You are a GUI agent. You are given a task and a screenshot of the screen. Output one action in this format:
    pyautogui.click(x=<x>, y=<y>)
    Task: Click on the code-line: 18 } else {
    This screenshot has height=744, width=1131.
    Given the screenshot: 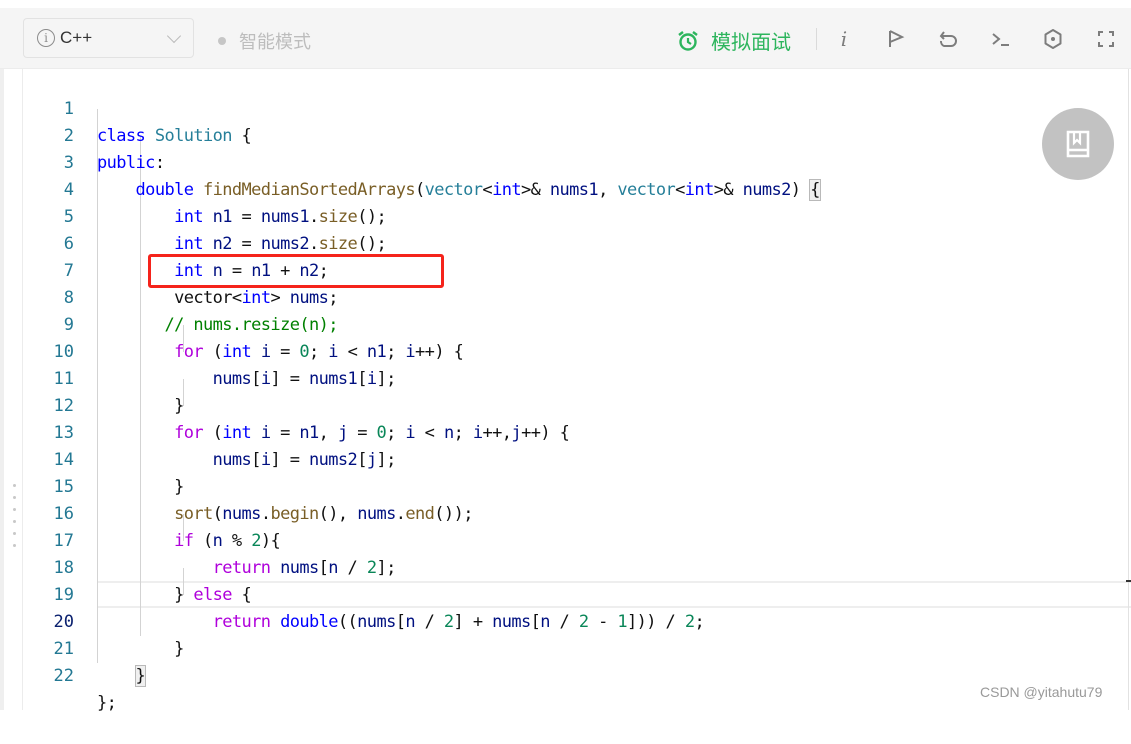 What is the action you would take?
    pyautogui.click(x=577, y=566)
    